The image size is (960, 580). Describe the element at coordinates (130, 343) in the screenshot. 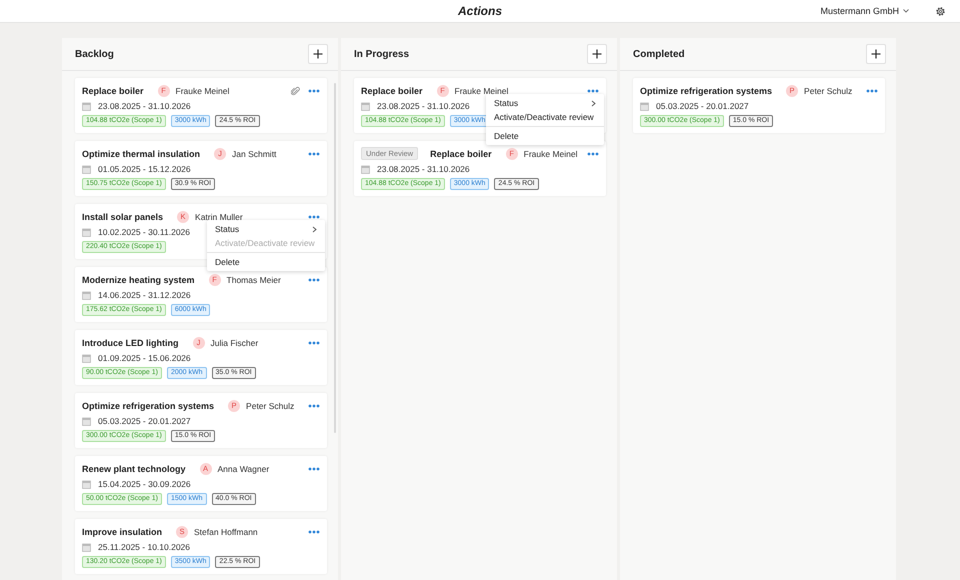

I see `card-title: Introduce LED lighting` at that location.